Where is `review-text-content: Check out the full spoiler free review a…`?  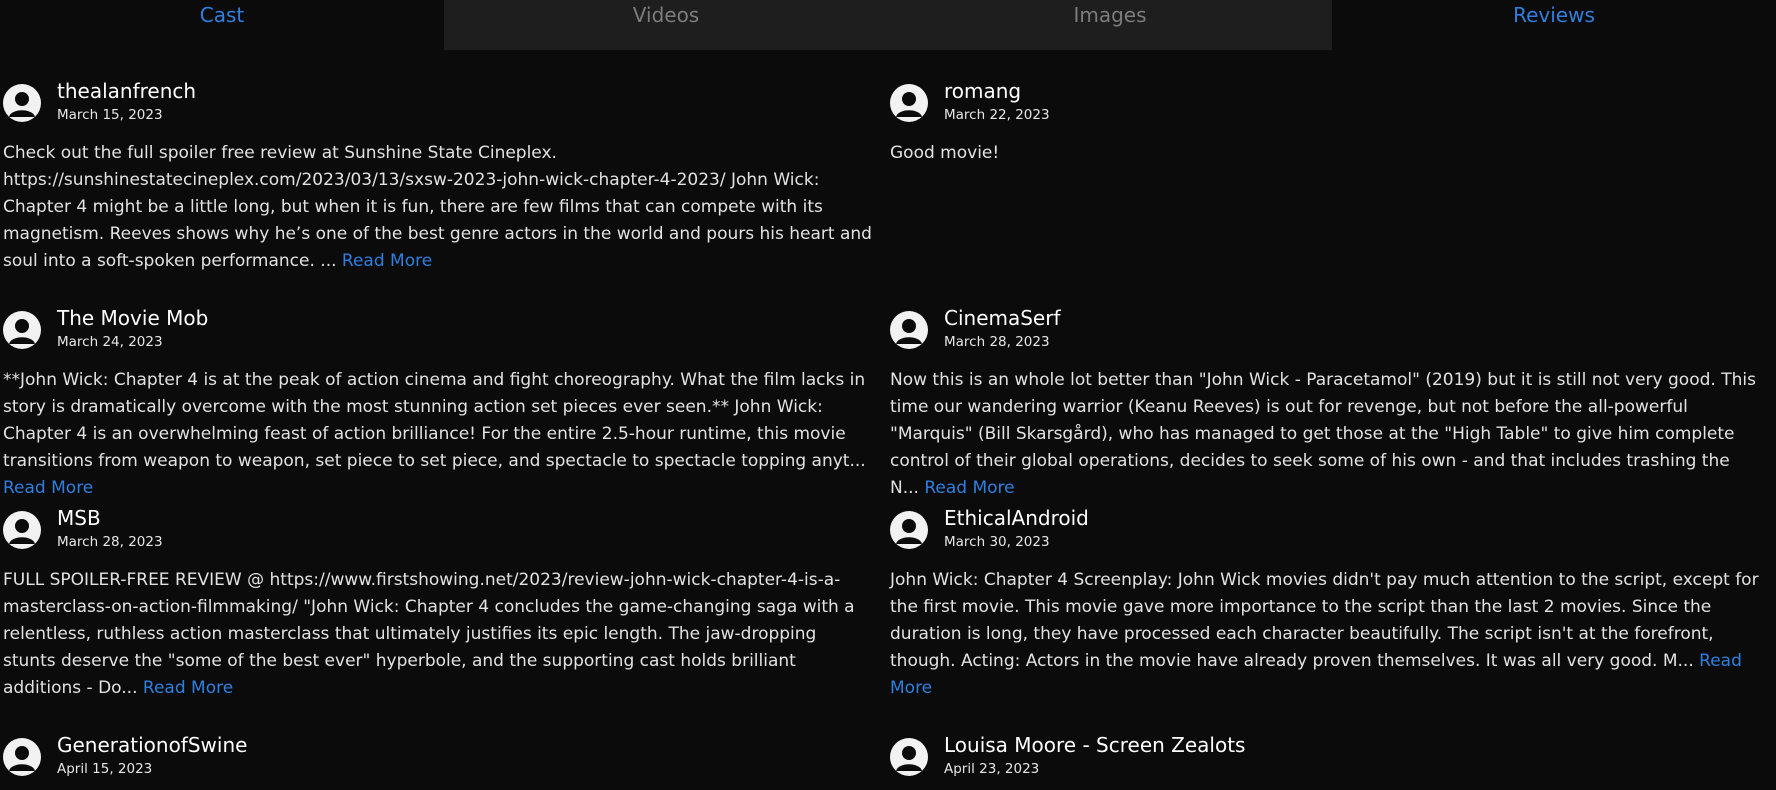
review-text-content: Check out the full spoiler free review a… is located at coordinates (437, 207).